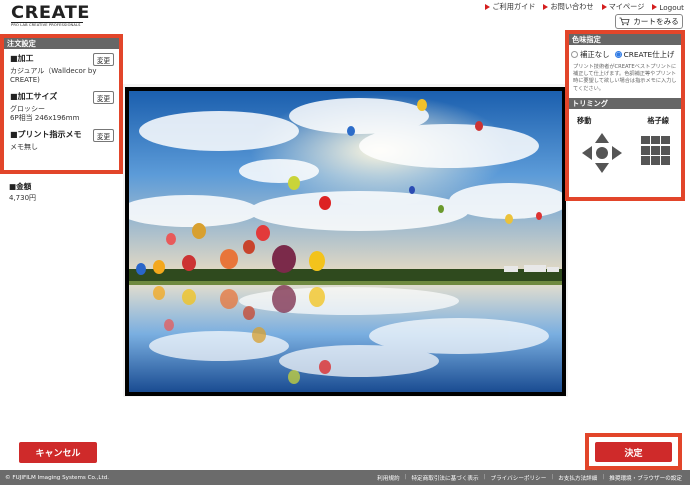 The height and width of the screenshot is (485, 690). What do you see at coordinates (645, 478) in the screenshot?
I see `footer-link-environment: 推奨環境・ブラウザーの設定` at bounding box center [645, 478].